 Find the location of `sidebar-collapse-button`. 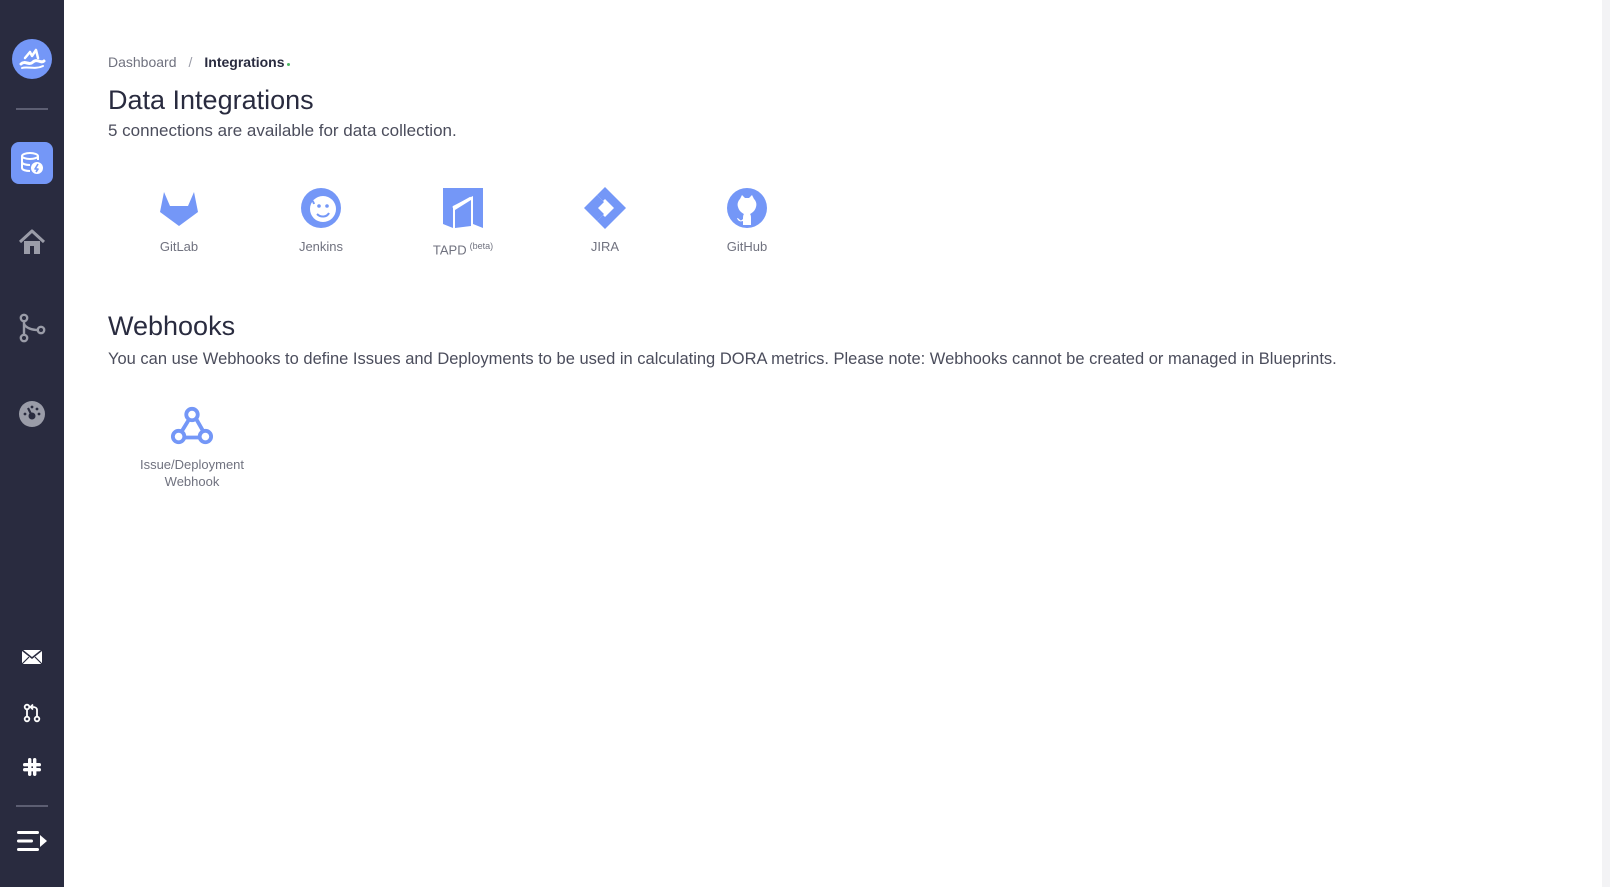

sidebar-collapse-button is located at coordinates (32, 843).